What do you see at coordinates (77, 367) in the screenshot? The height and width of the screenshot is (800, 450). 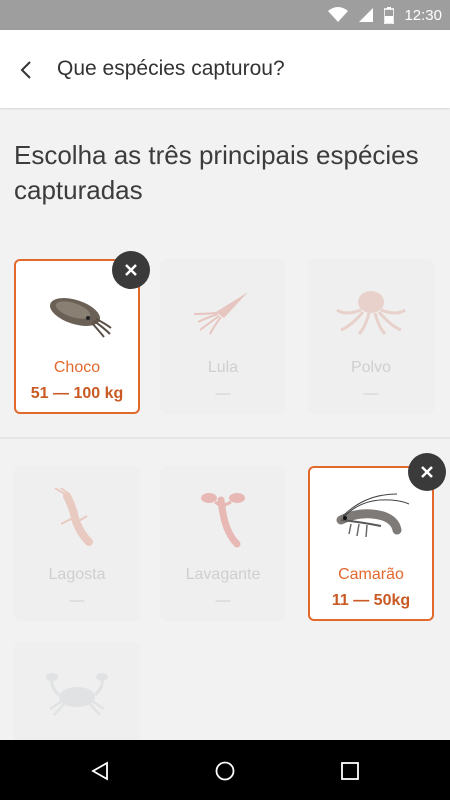 I see `species-name: Choco` at bounding box center [77, 367].